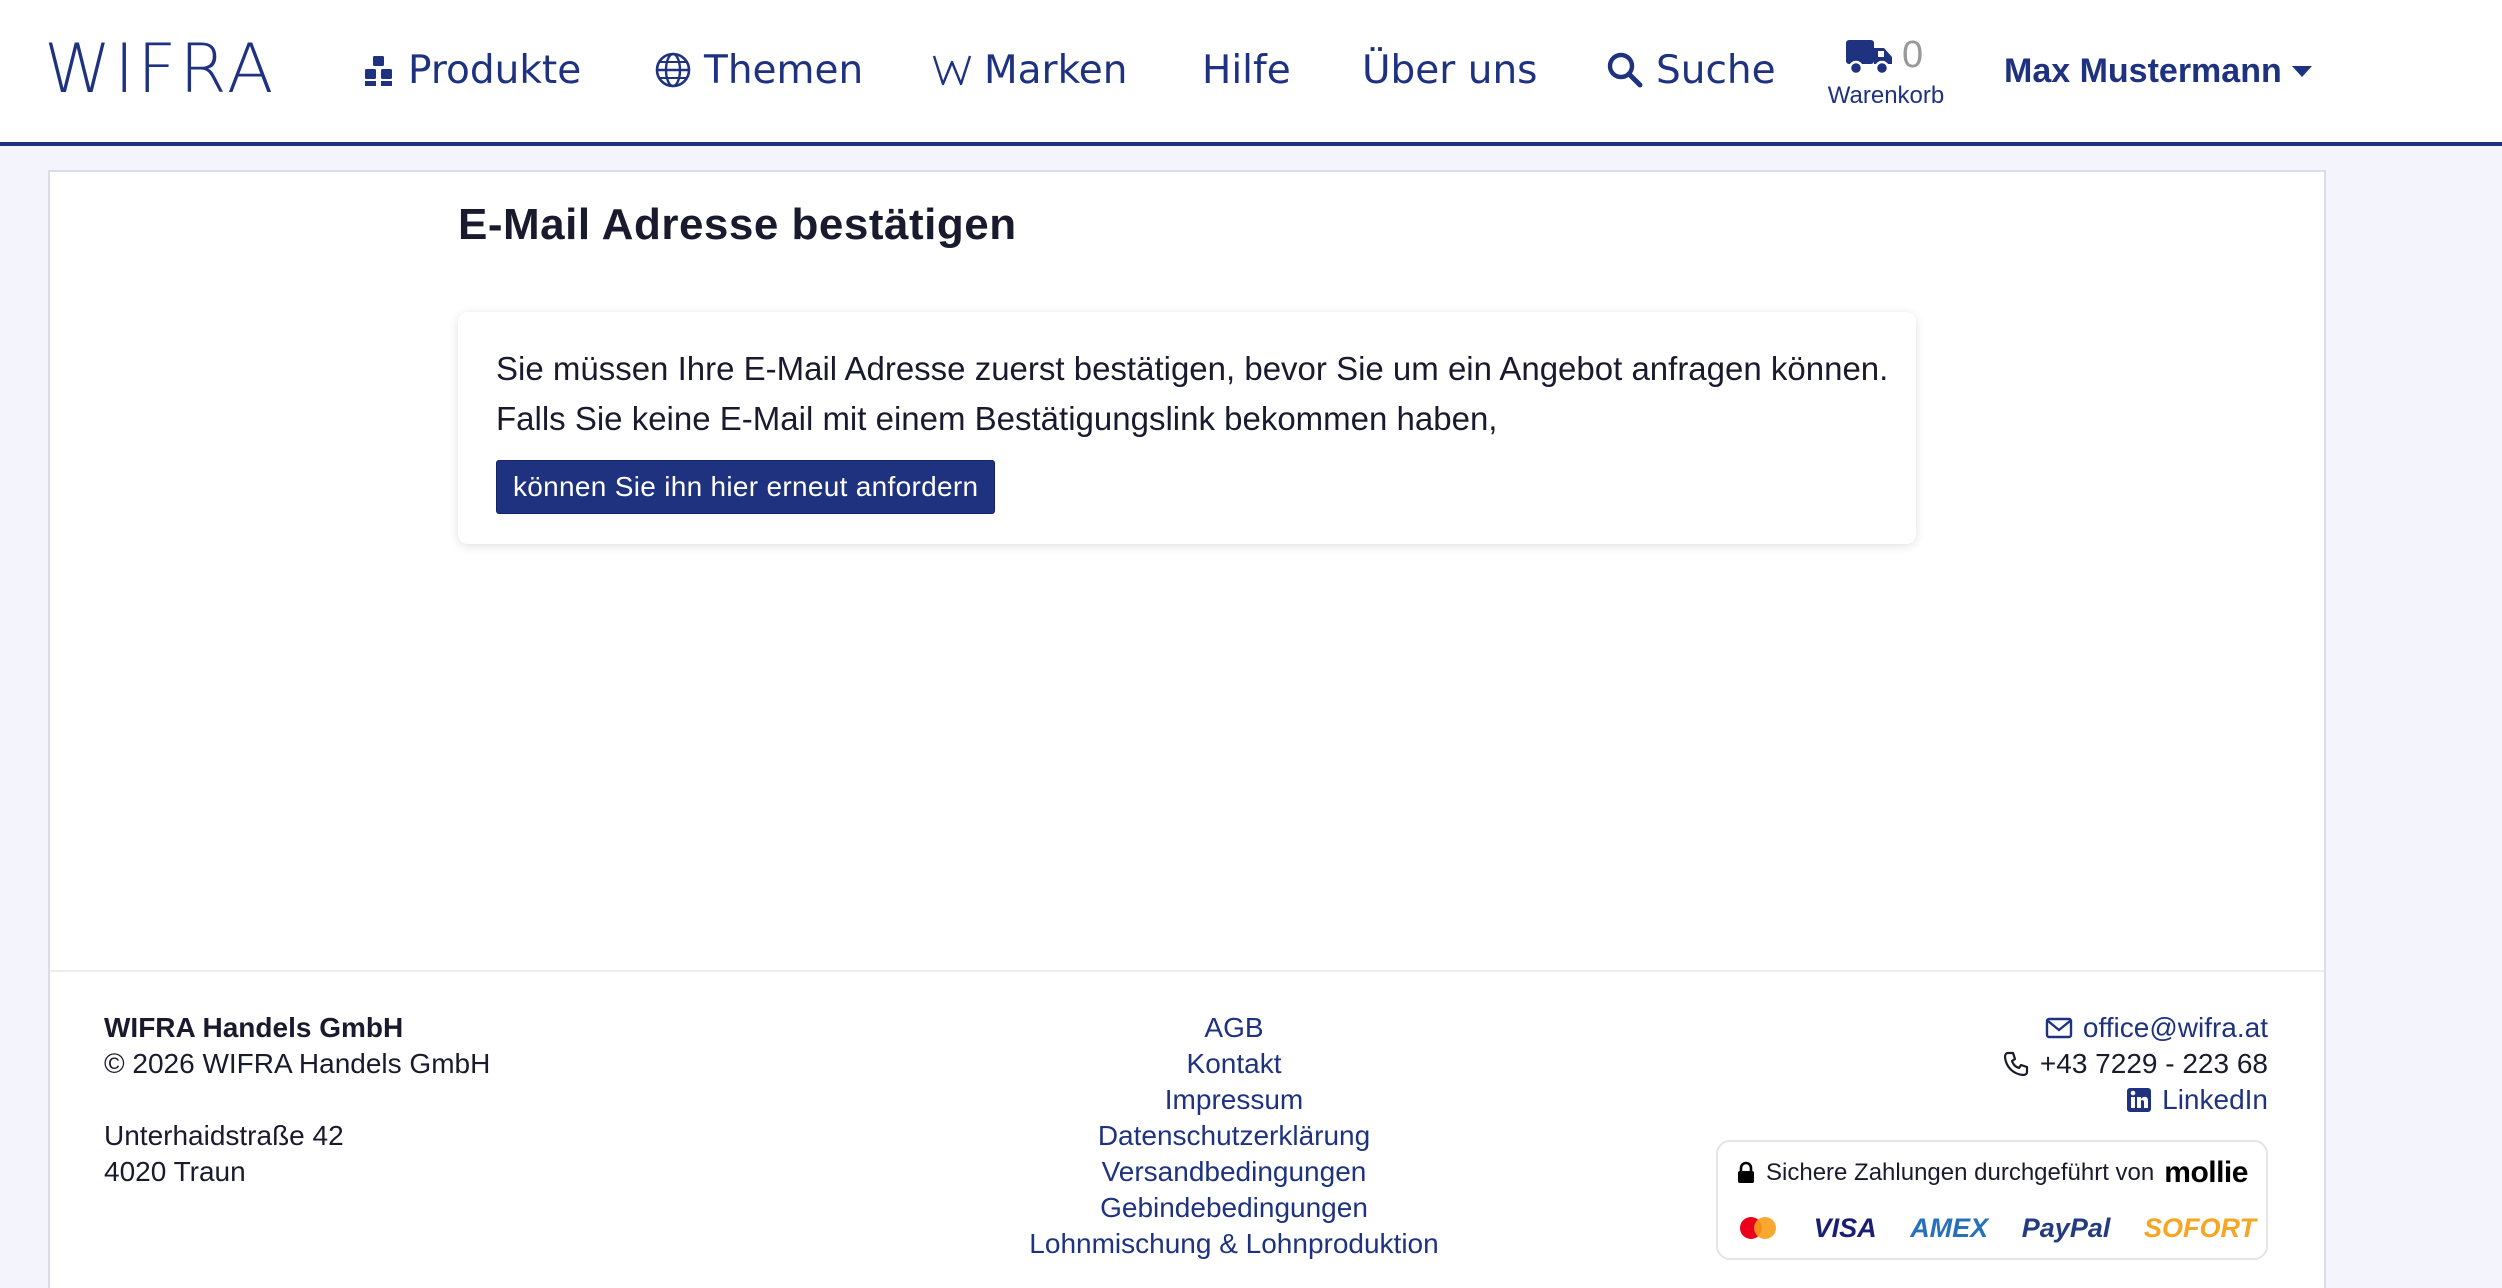 Image resolution: width=2502 pixels, height=1288 pixels. Describe the element at coordinates (1845, 1227) in the screenshot. I see `visa-logo: VISA` at that location.